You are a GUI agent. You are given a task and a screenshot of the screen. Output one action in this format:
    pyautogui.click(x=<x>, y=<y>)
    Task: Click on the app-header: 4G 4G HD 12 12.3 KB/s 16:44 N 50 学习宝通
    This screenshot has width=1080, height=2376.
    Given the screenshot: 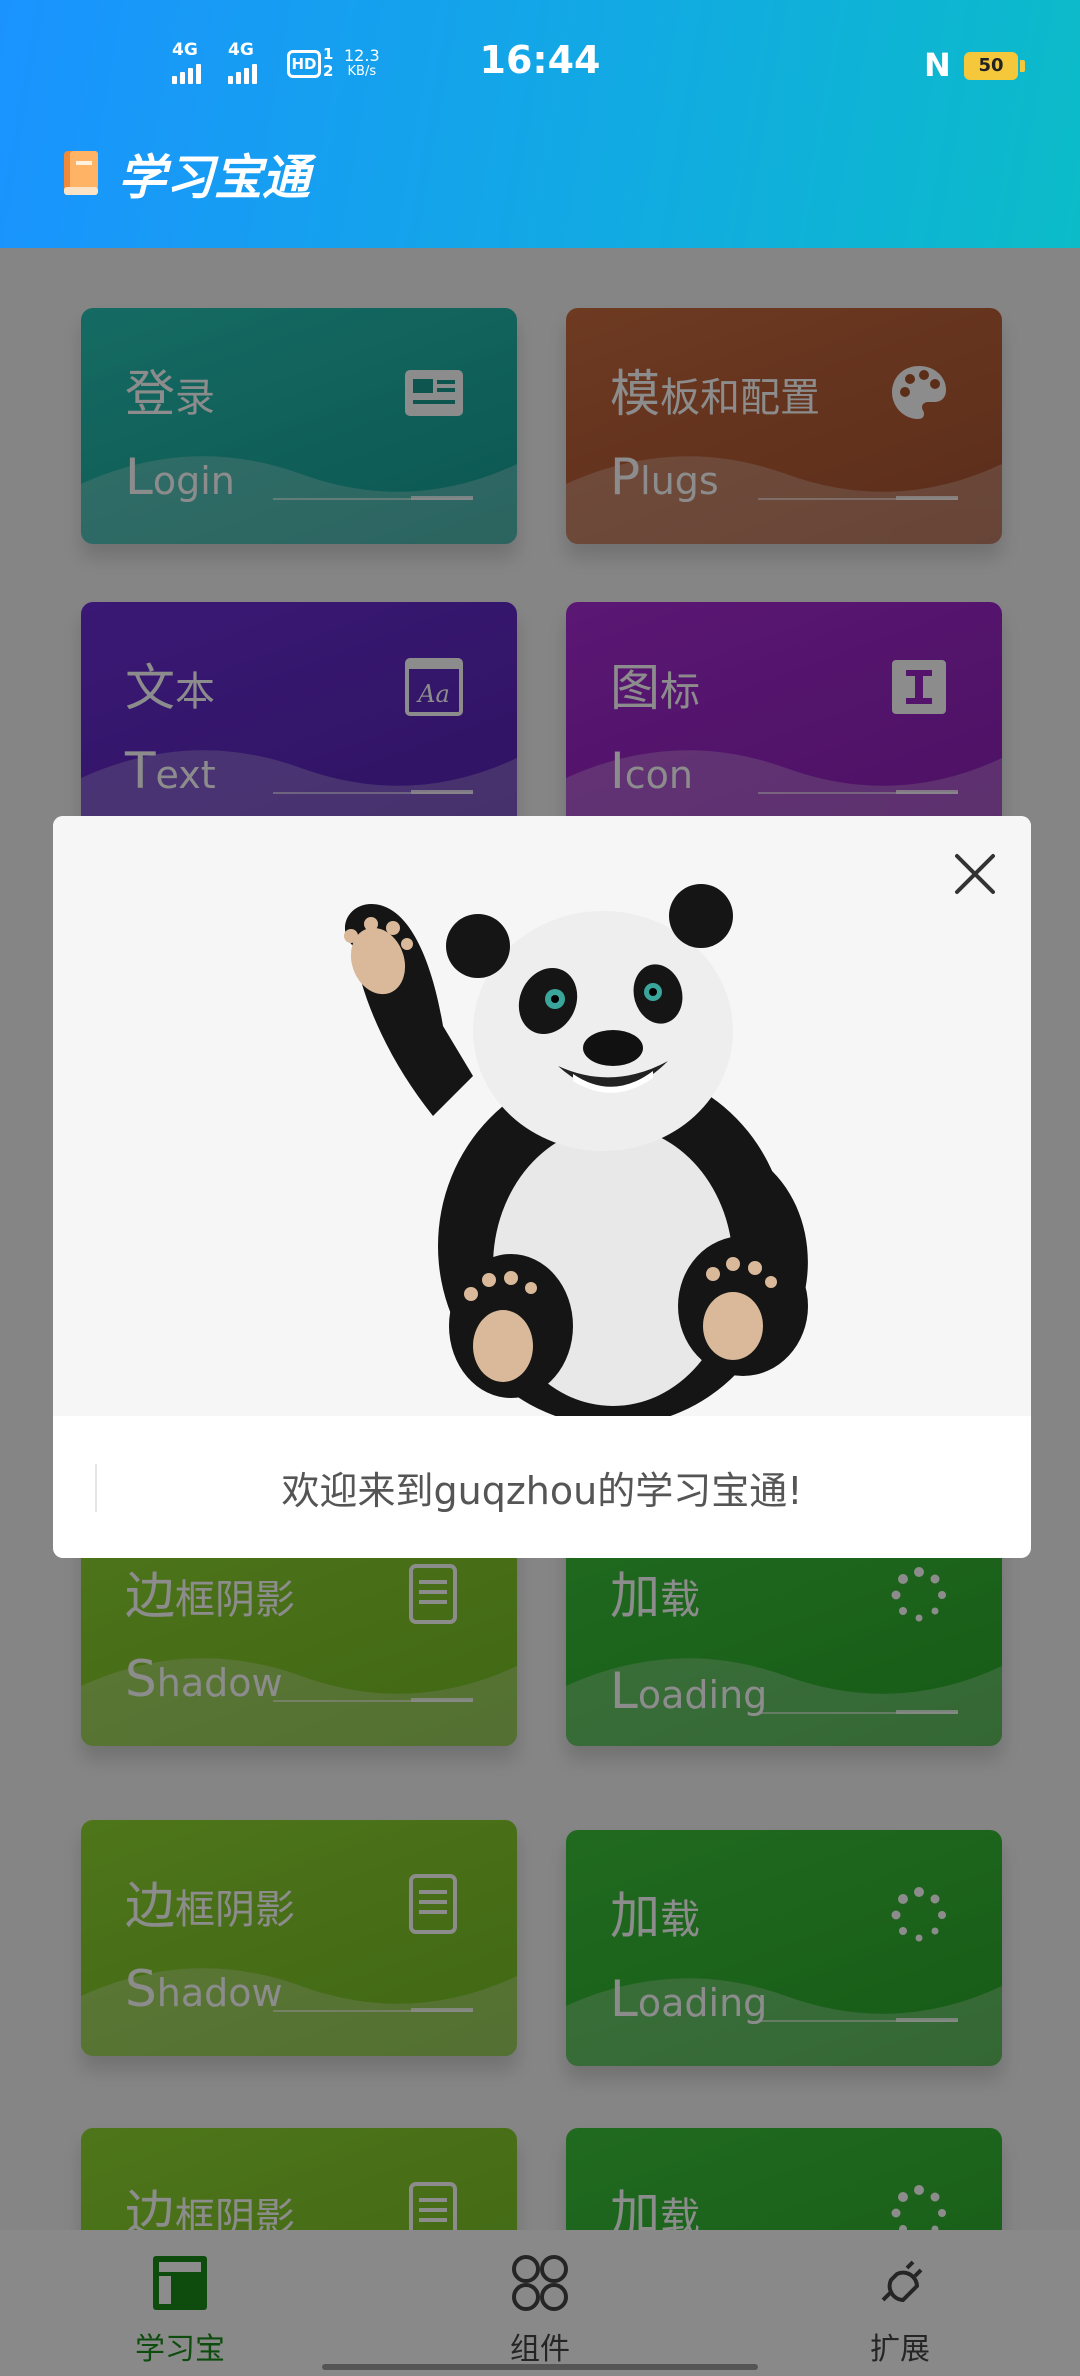 What is the action you would take?
    pyautogui.click(x=540, y=124)
    